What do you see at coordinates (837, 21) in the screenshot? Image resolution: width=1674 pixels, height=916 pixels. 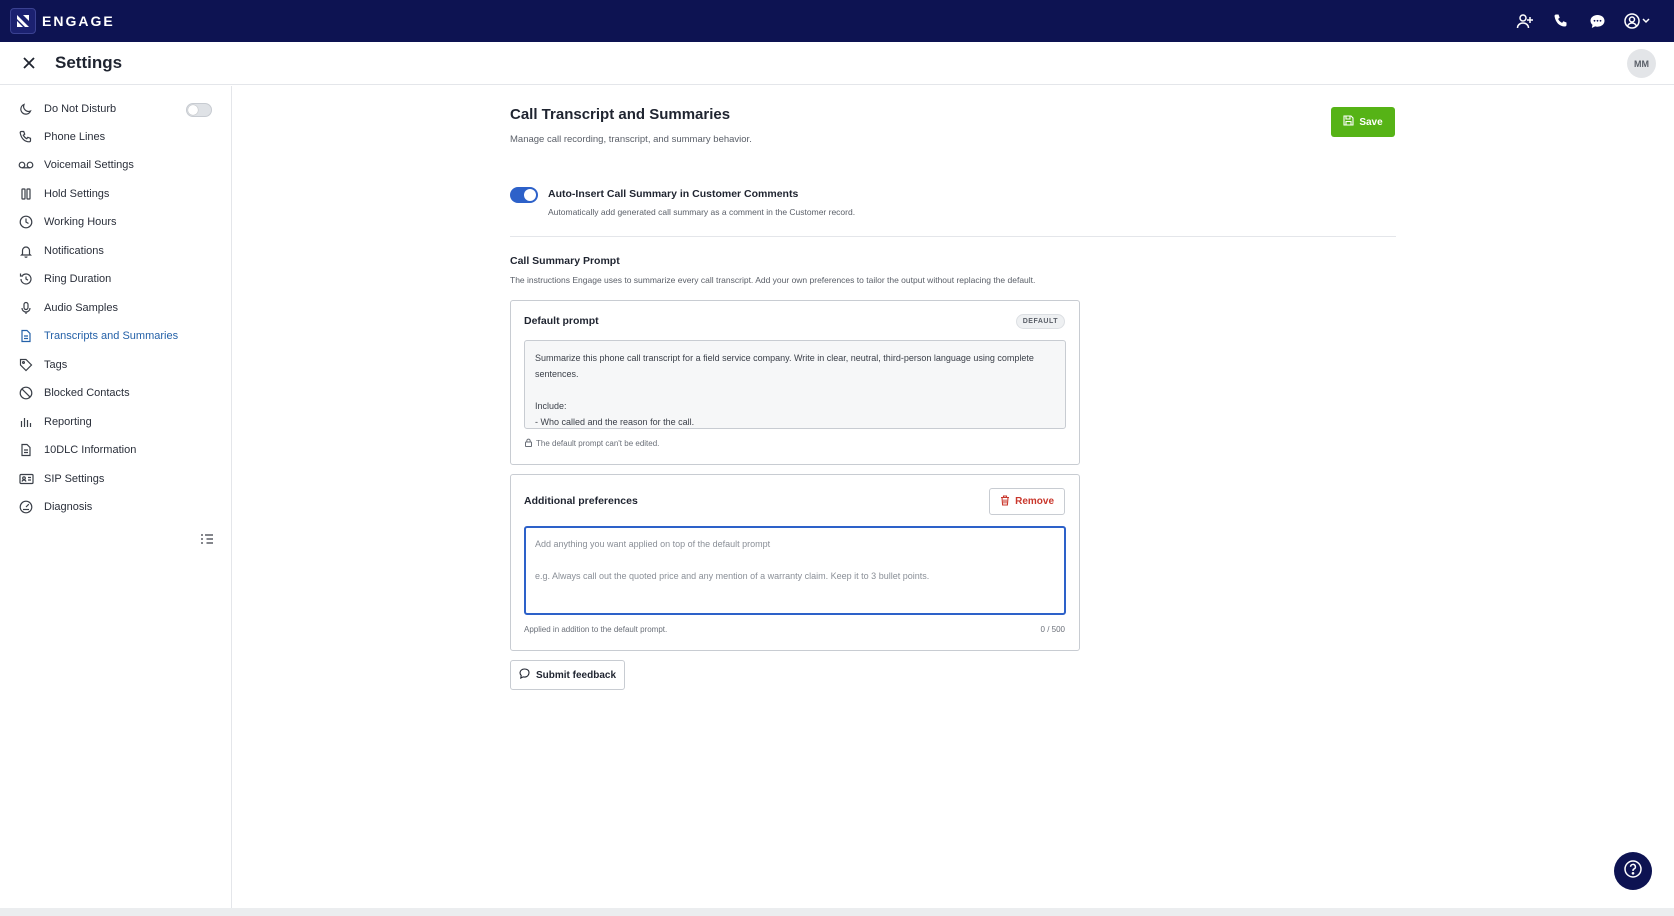 I see `top-navbar: ENGAGE` at bounding box center [837, 21].